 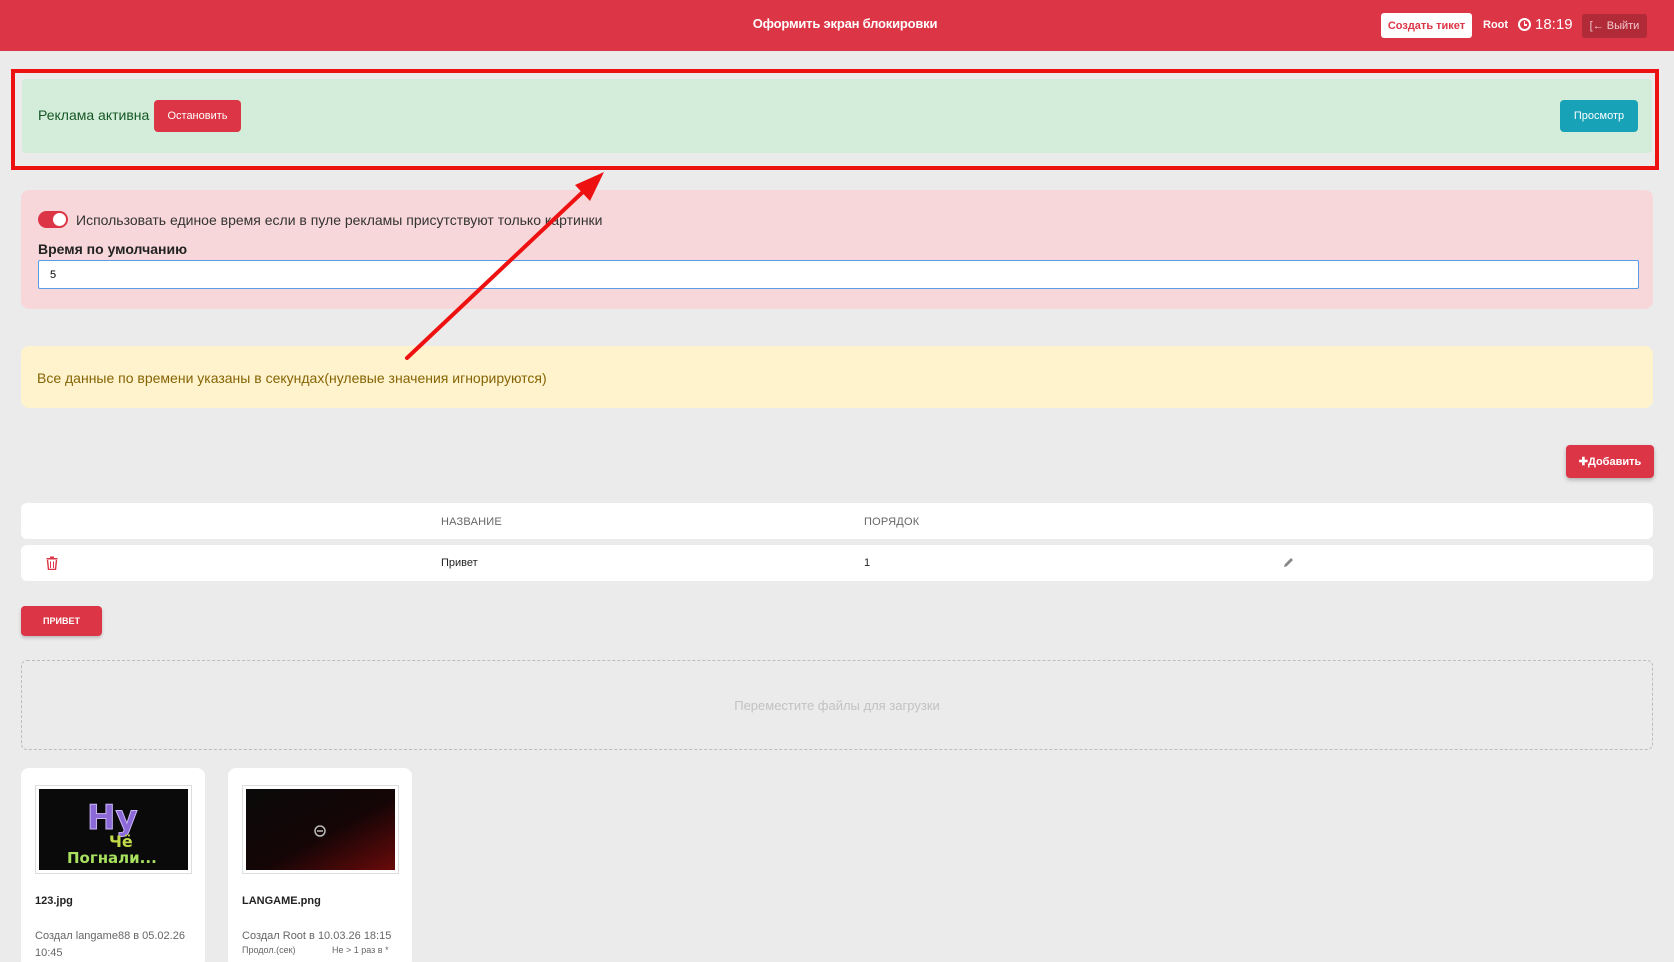 I want to click on create-ticket-button: Создать тикет, so click(x=1426, y=25).